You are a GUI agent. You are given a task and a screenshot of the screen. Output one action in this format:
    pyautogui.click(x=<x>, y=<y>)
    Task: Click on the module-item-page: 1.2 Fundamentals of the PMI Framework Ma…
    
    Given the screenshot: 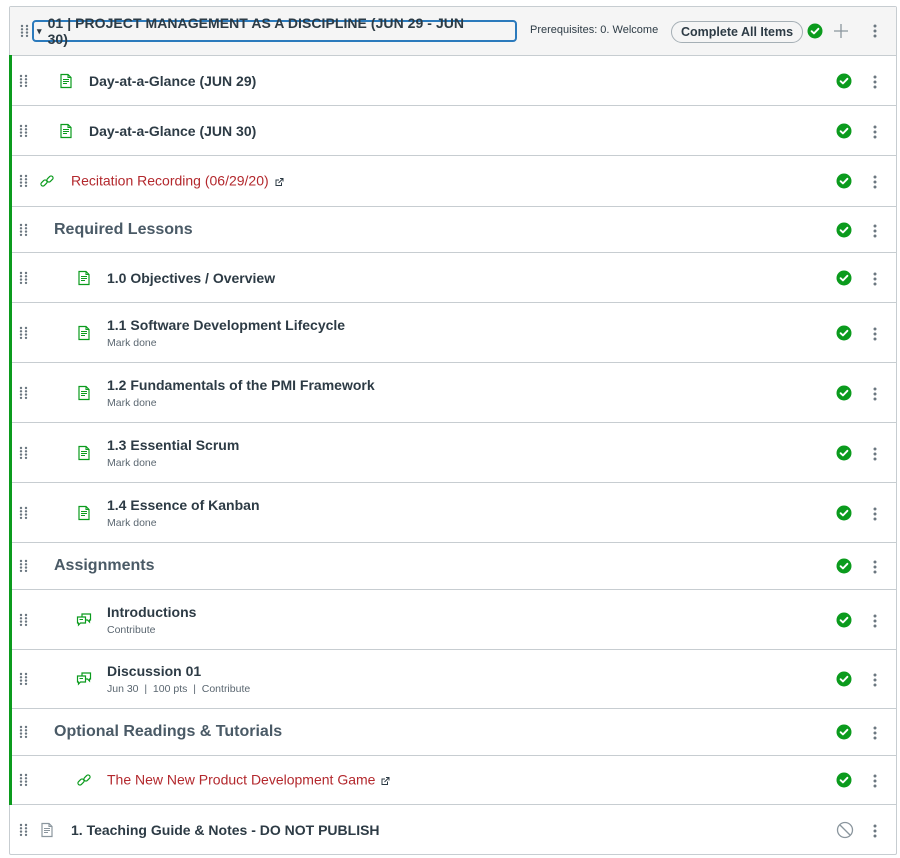 What is the action you would take?
    pyautogui.click(x=452, y=392)
    